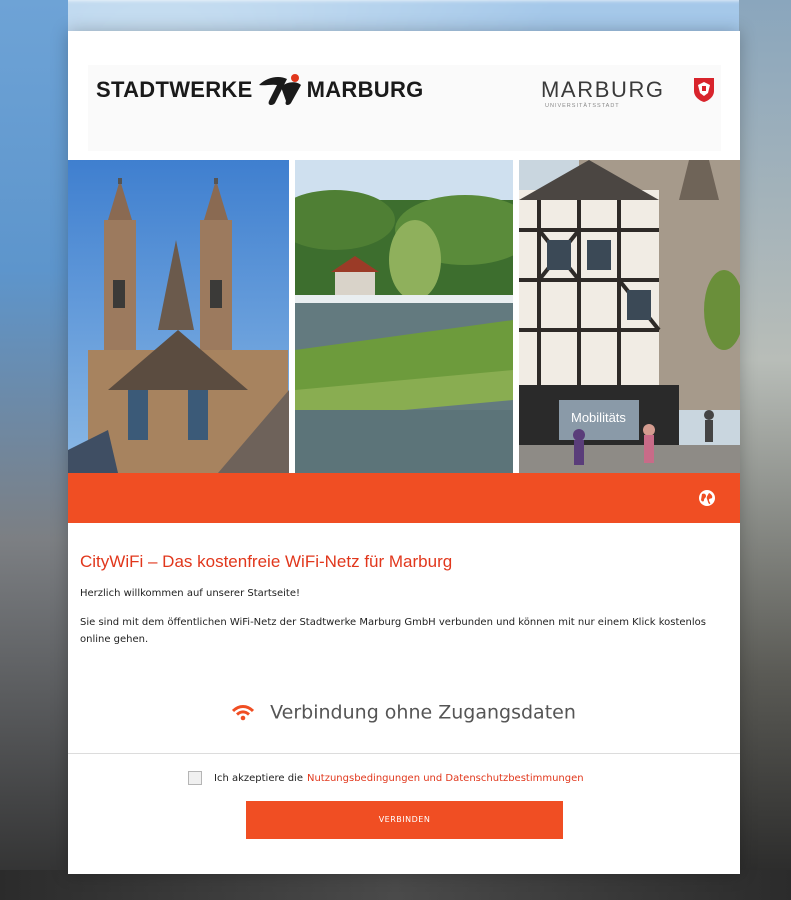 The height and width of the screenshot is (900, 791). What do you see at coordinates (582, 106) in the screenshot?
I see `marburg-logo-subtitle: UNIVERSITÄTSSTADT` at bounding box center [582, 106].